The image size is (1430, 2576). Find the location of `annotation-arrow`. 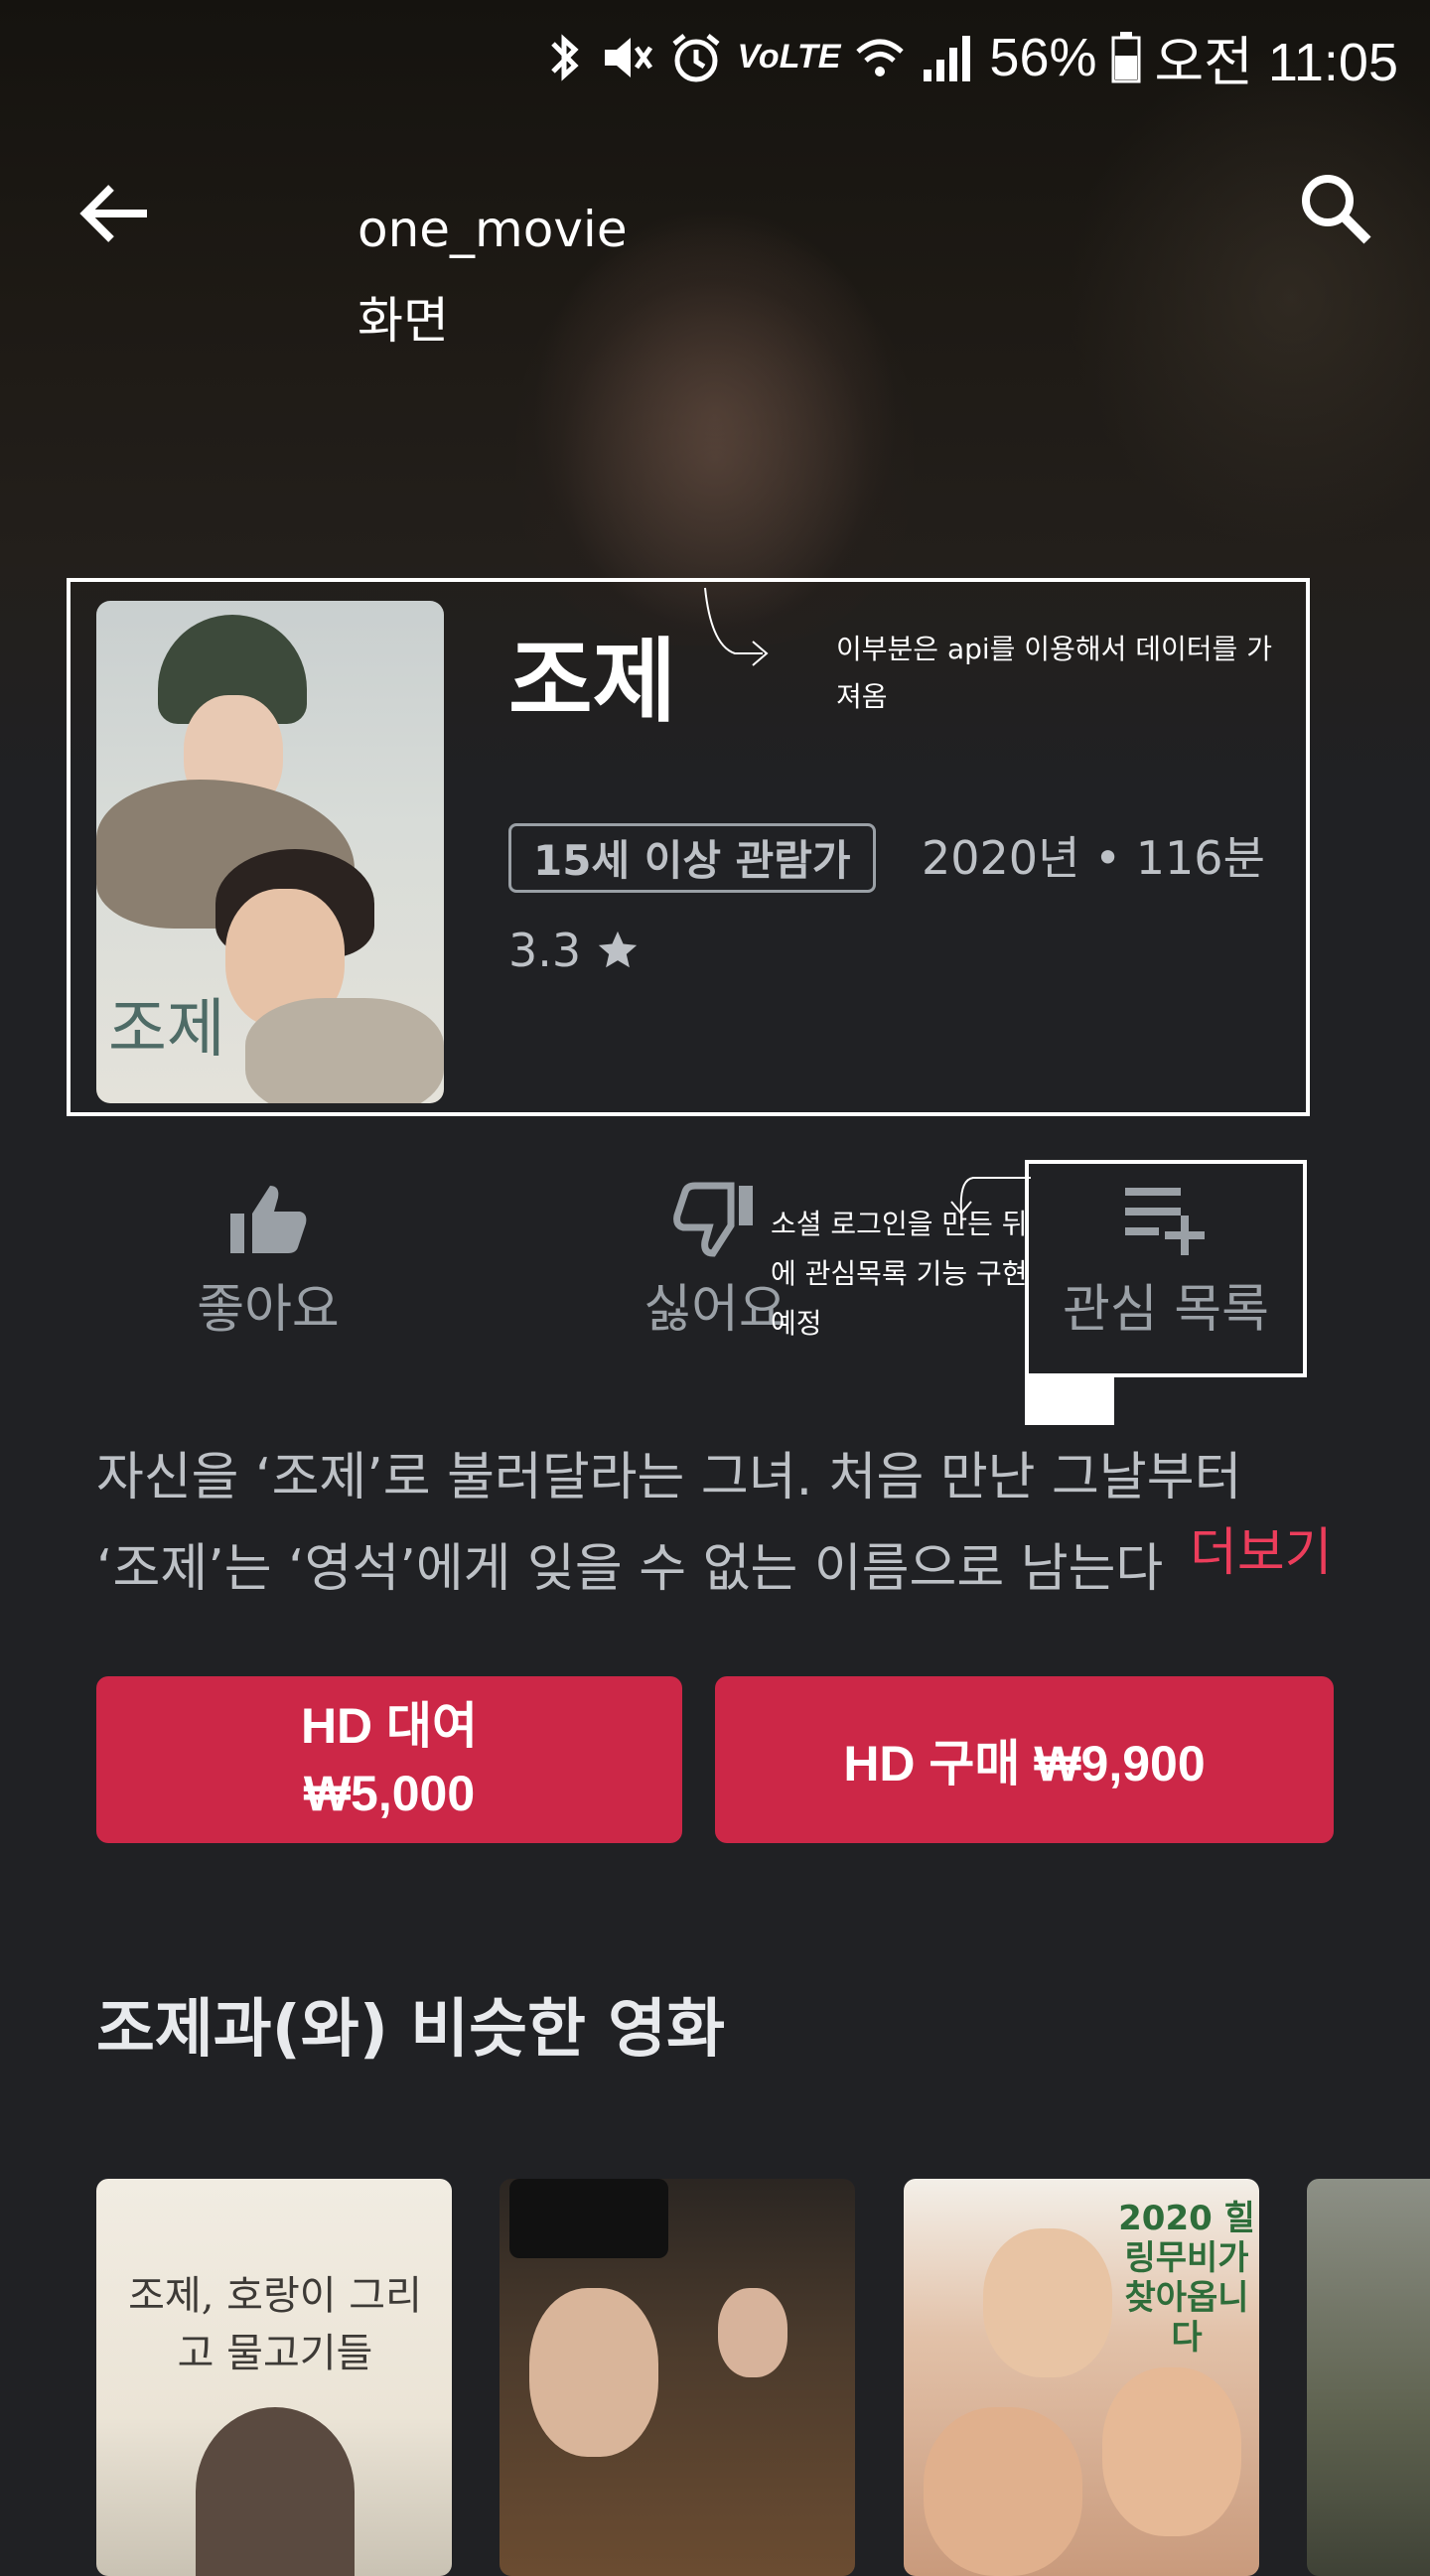

annotation-arrow is located at coordinates (737, 626).